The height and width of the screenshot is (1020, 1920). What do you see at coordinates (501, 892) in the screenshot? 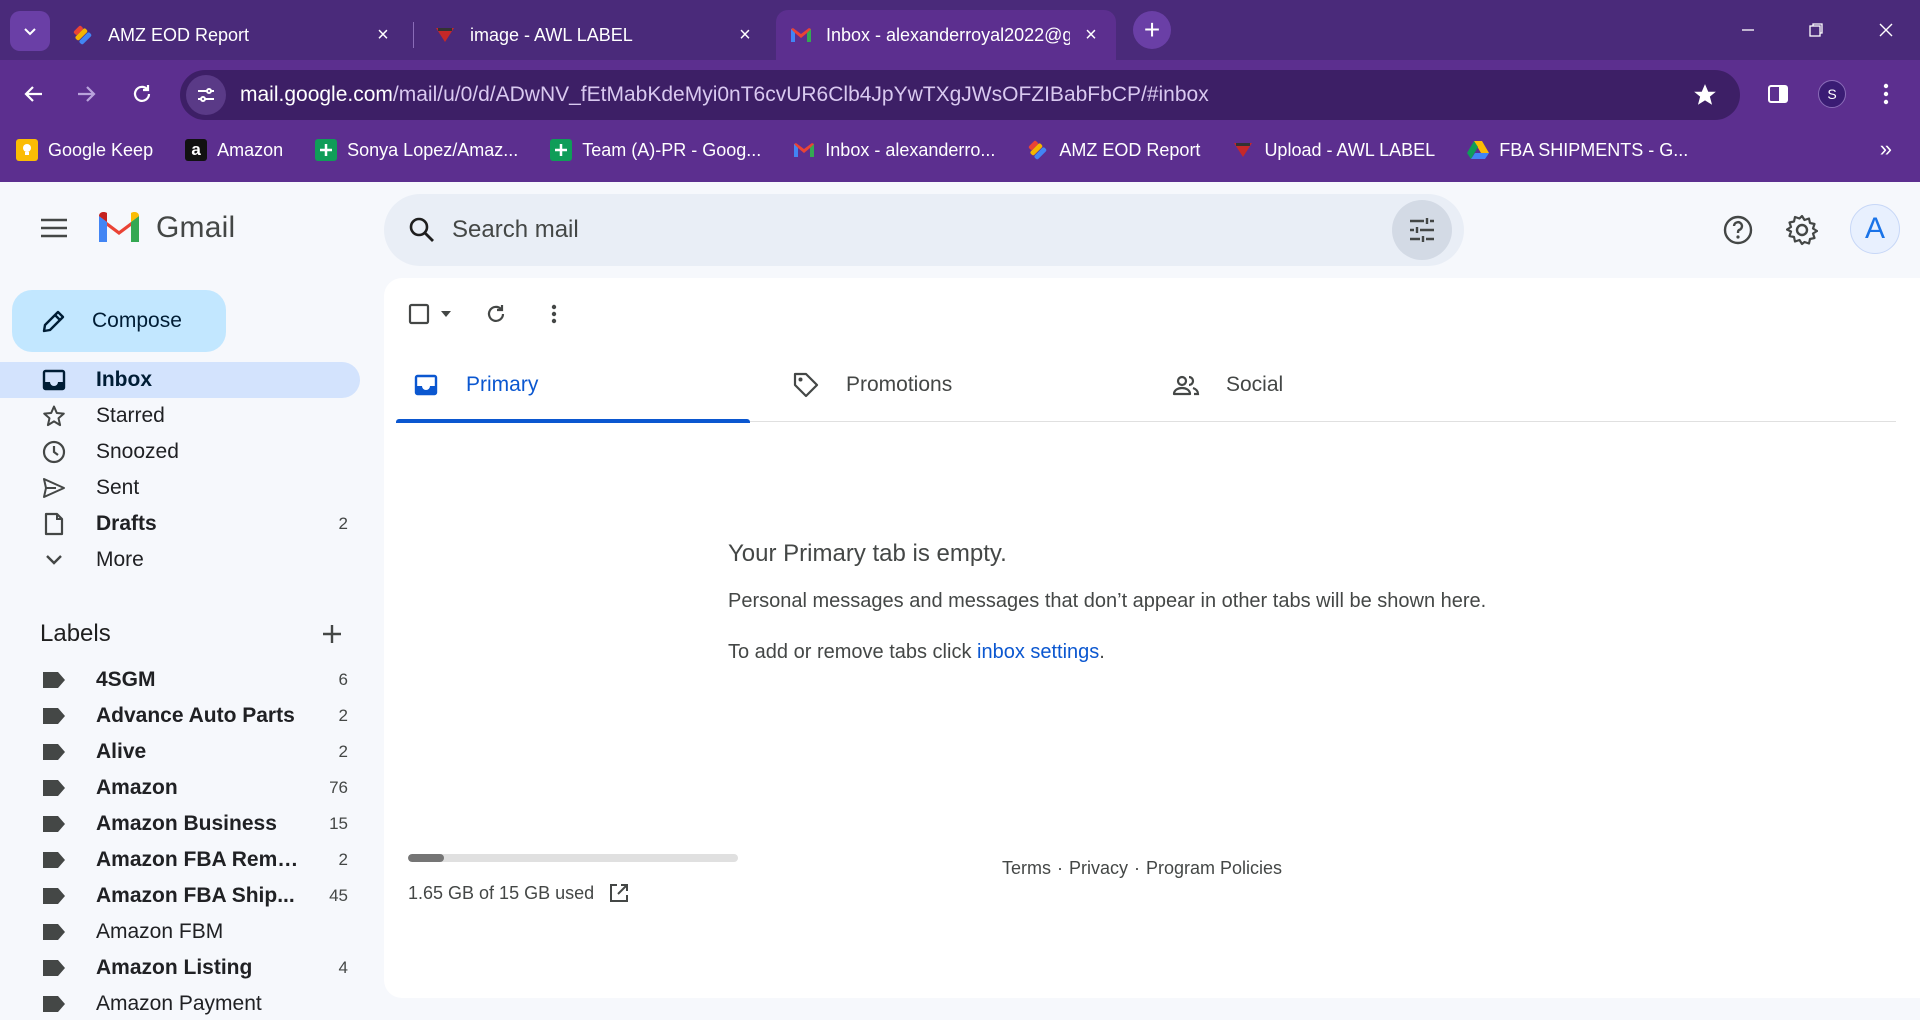
I see `storage-text: 1.65 GB of 15 GB used` at bounding box center [501, 892].